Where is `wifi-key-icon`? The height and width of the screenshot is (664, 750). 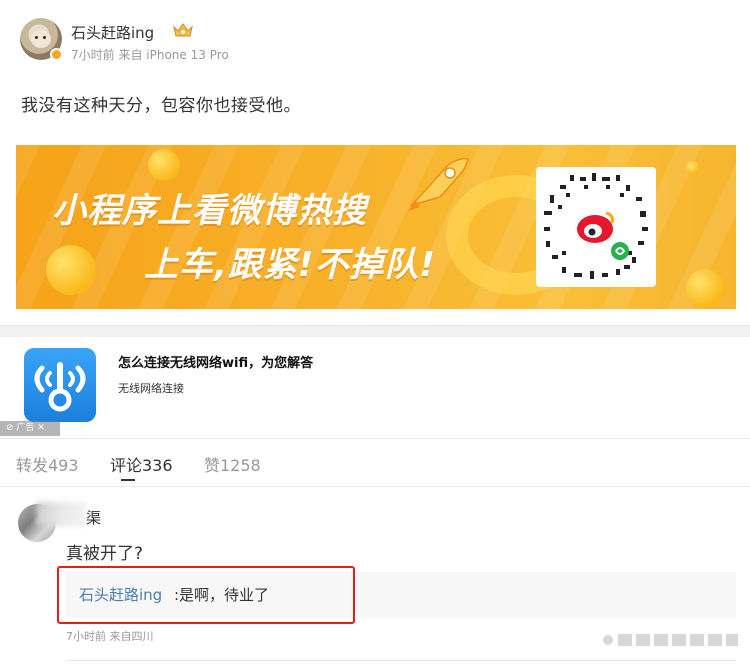 wifi-key-icon is located at coordinates (60, 387).